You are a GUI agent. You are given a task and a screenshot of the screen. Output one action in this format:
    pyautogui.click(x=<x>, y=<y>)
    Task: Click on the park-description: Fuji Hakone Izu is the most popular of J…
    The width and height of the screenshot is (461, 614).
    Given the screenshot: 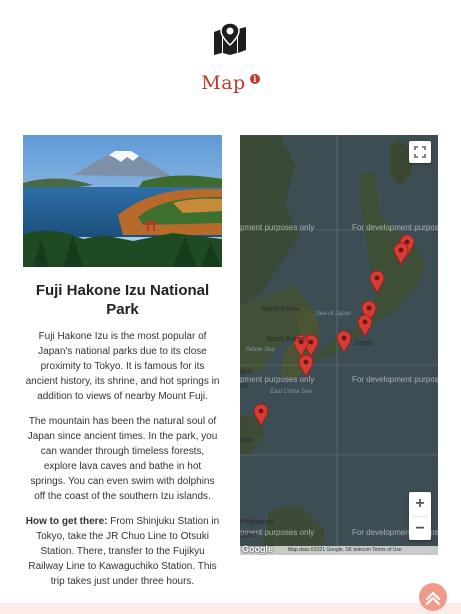 What is the action you would take?
    pyautogui.click(x=122, y=366)
    